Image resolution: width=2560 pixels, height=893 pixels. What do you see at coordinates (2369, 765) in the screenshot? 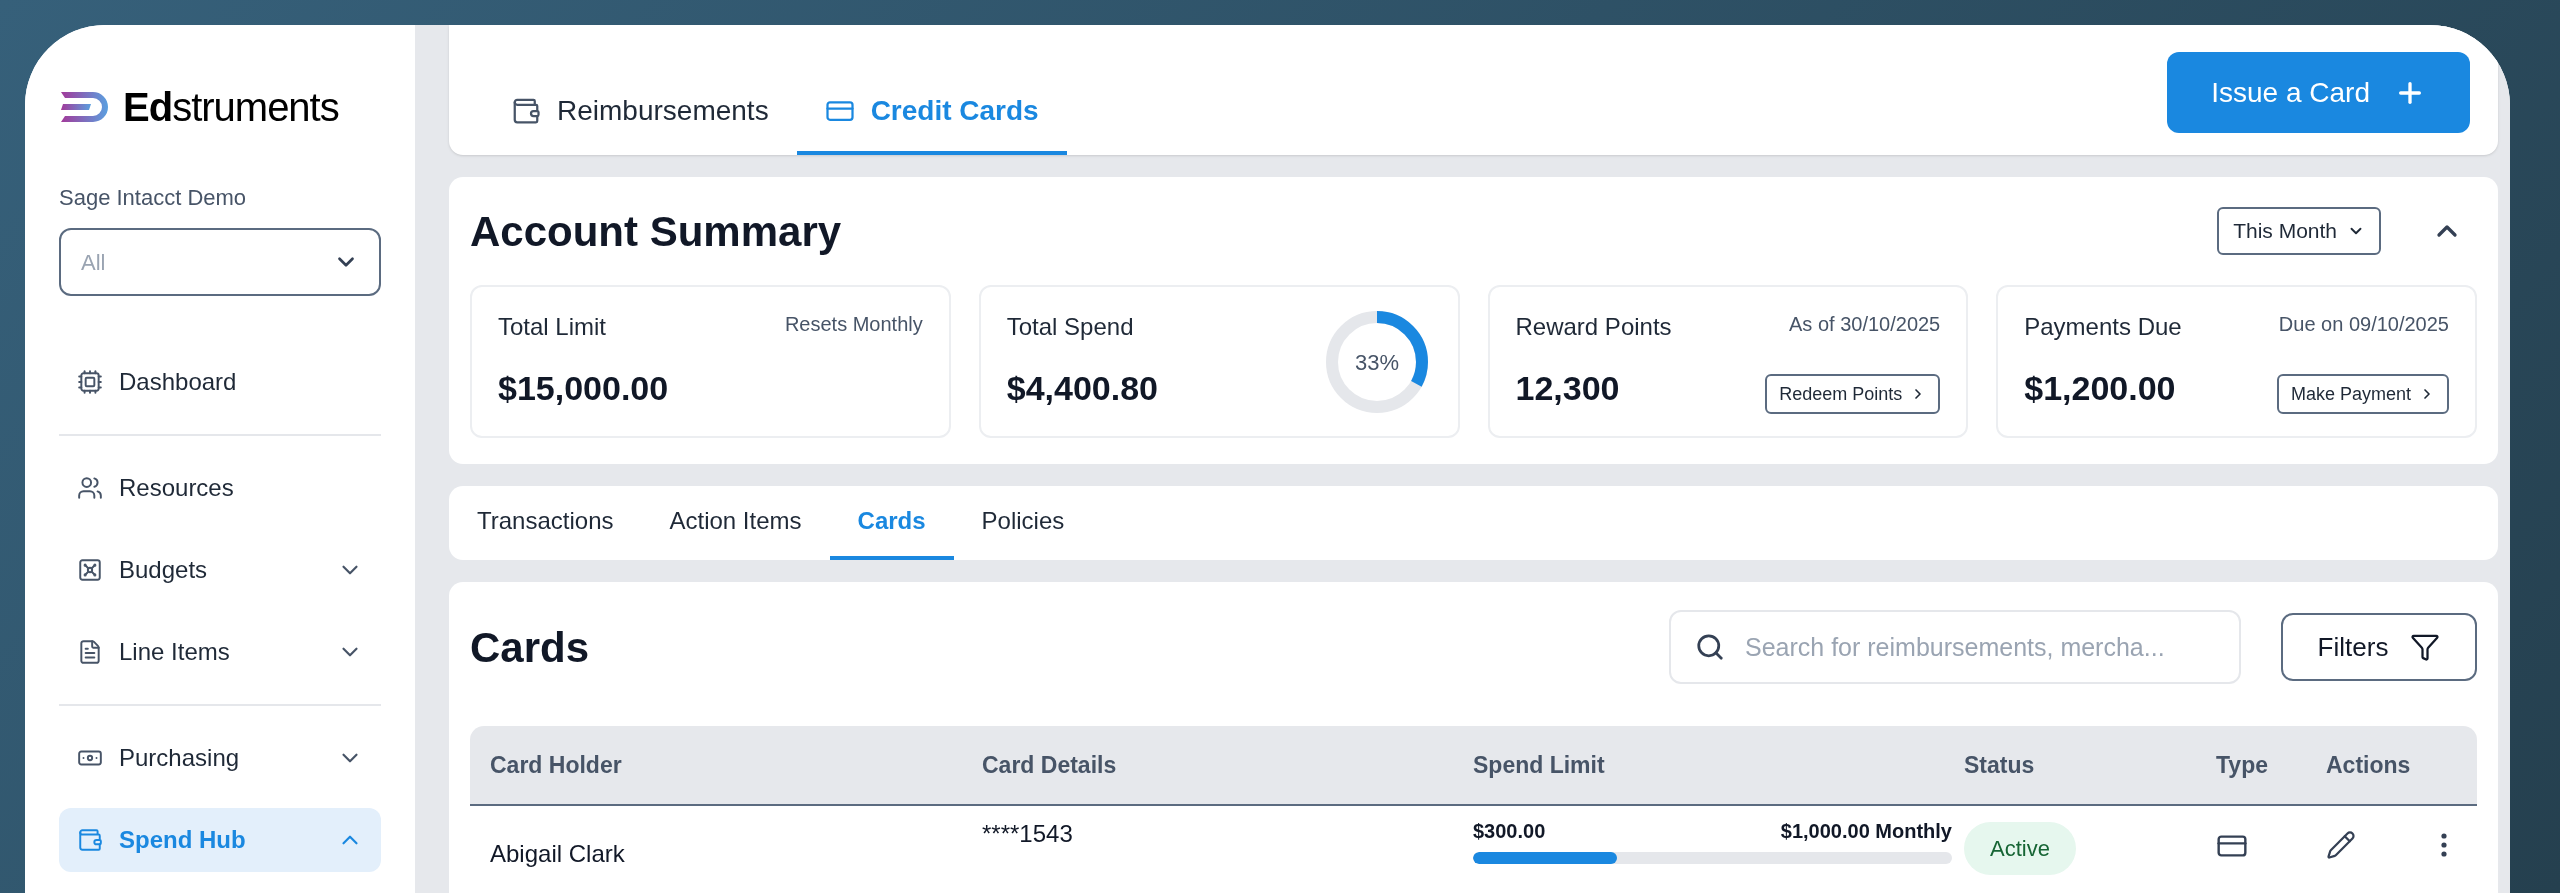
I see `column-header: Actions` at bounding box center [2369, 765].